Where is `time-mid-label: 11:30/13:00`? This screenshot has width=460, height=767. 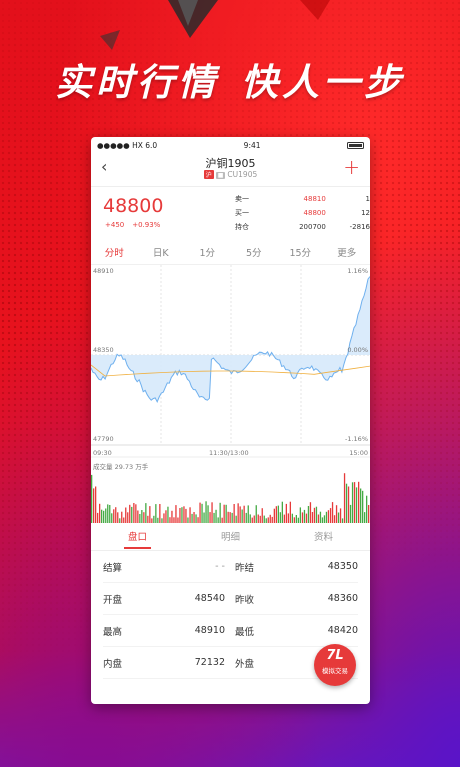
time-mid-label: 11:30/13:00 is located at coordinates (229, 453).